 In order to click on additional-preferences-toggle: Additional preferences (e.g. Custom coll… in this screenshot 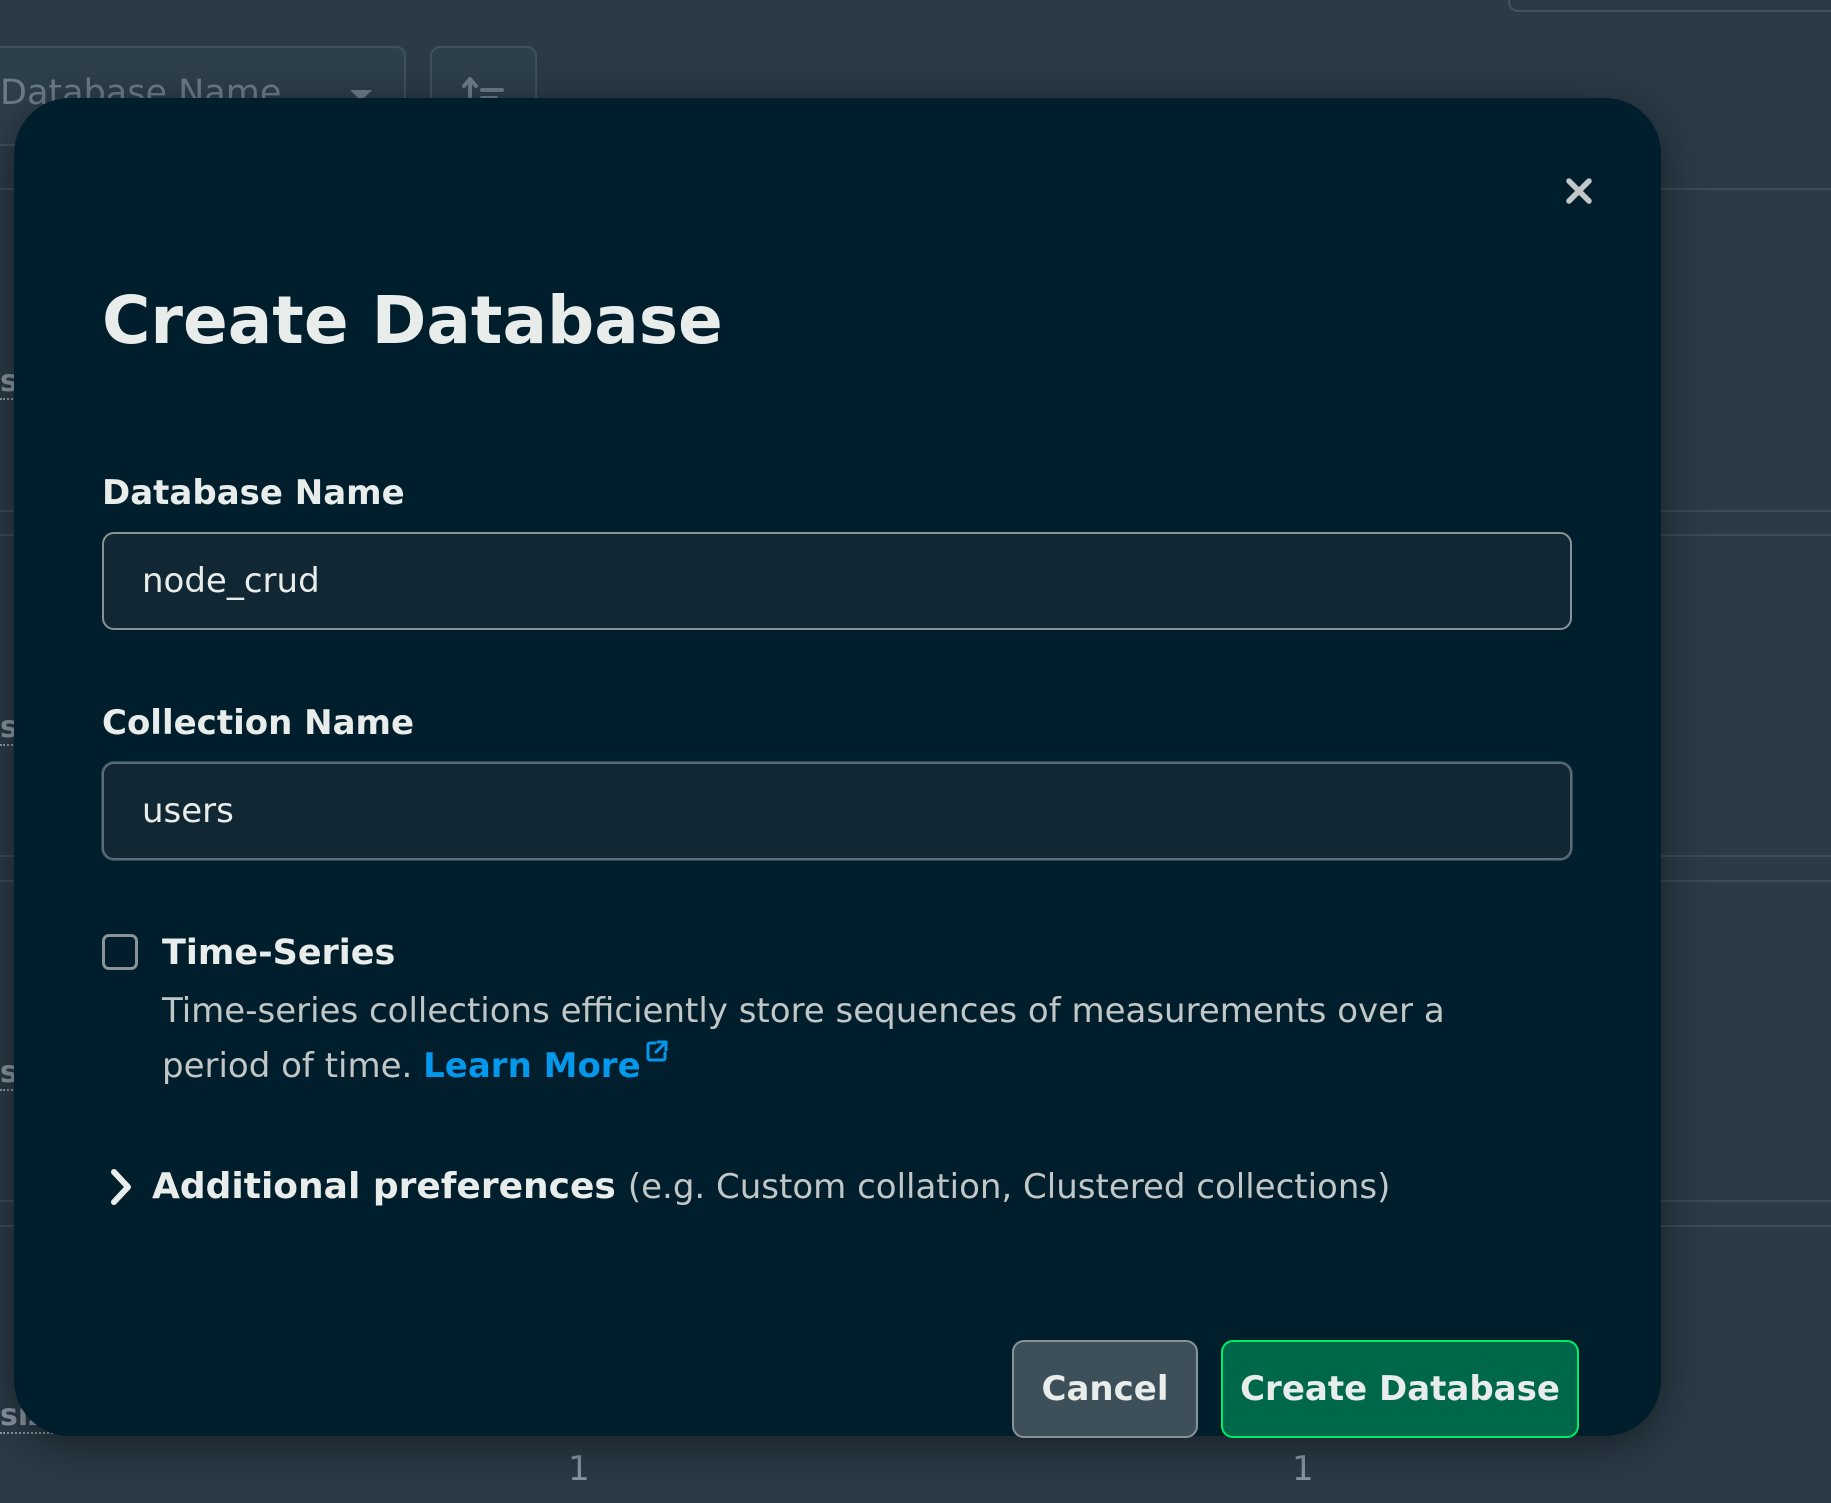, I will do `click(749, 1186)`.